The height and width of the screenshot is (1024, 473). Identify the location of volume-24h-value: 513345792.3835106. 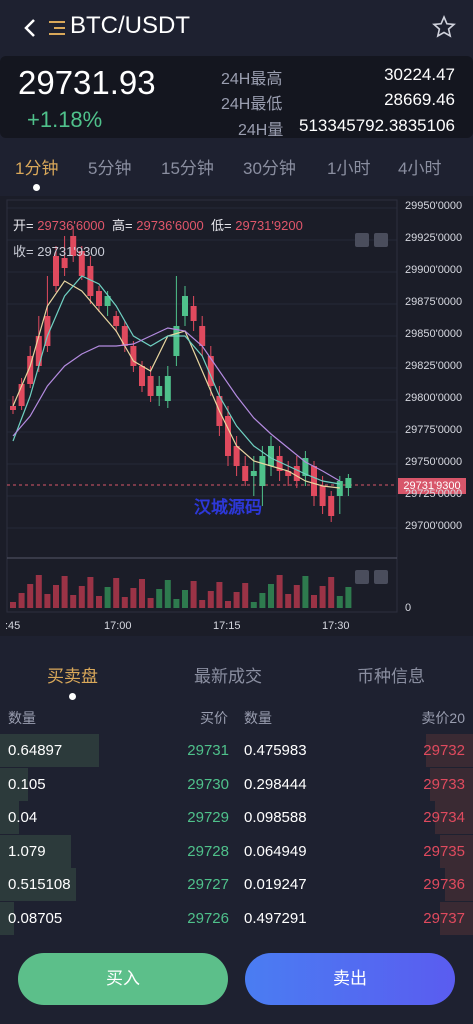
(377, 125).